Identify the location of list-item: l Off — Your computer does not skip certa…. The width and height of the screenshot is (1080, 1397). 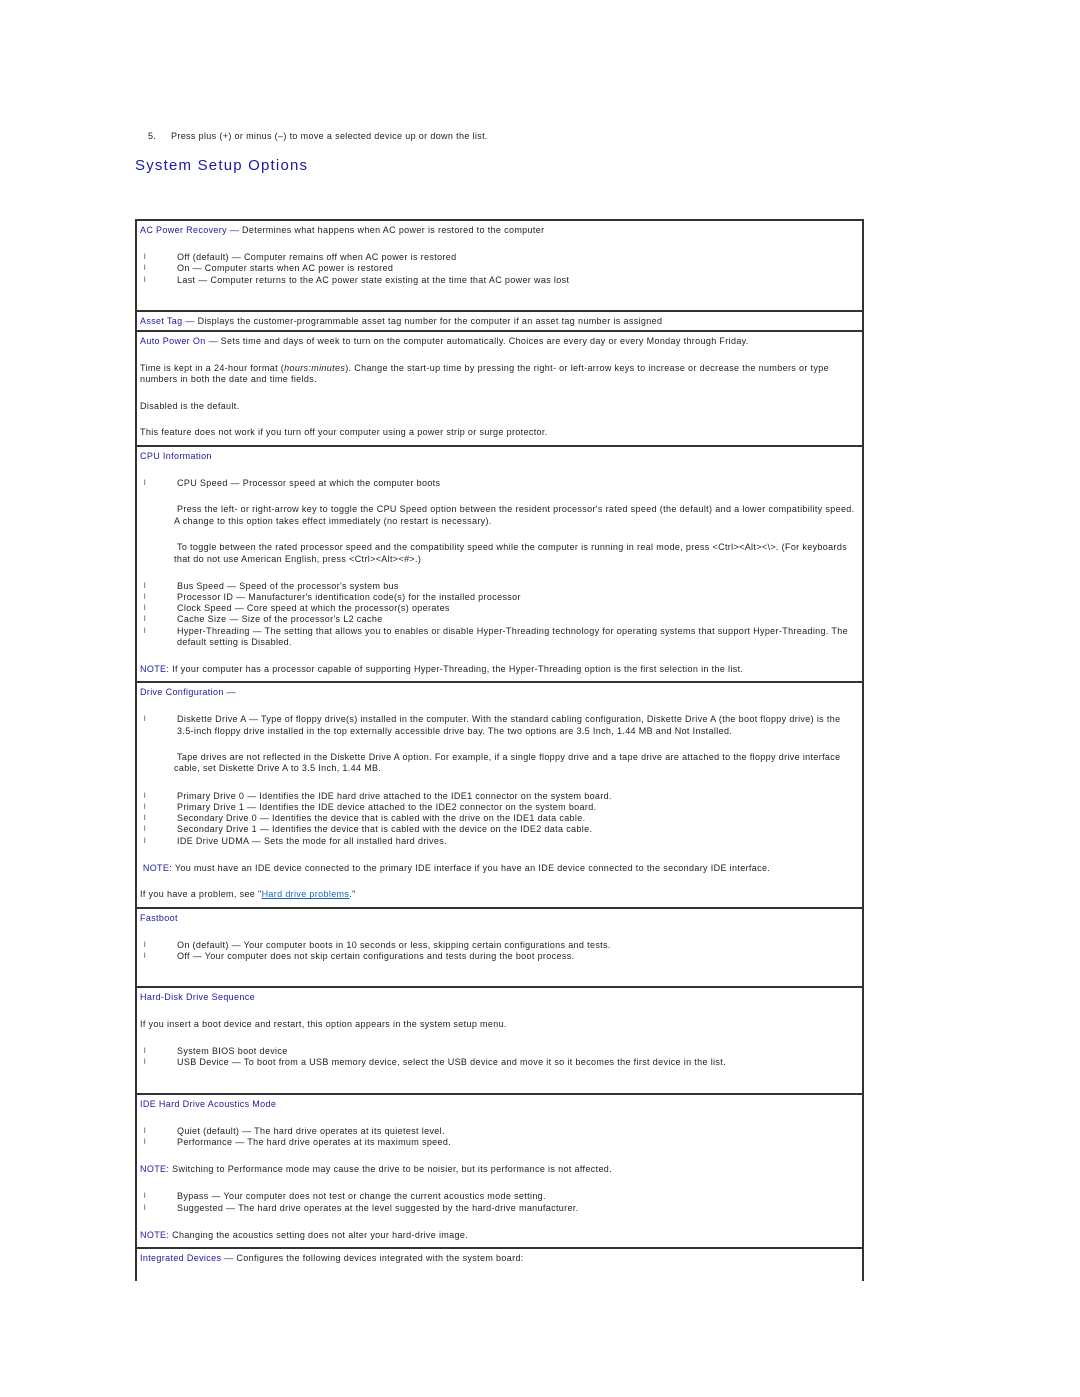
(359, 956).